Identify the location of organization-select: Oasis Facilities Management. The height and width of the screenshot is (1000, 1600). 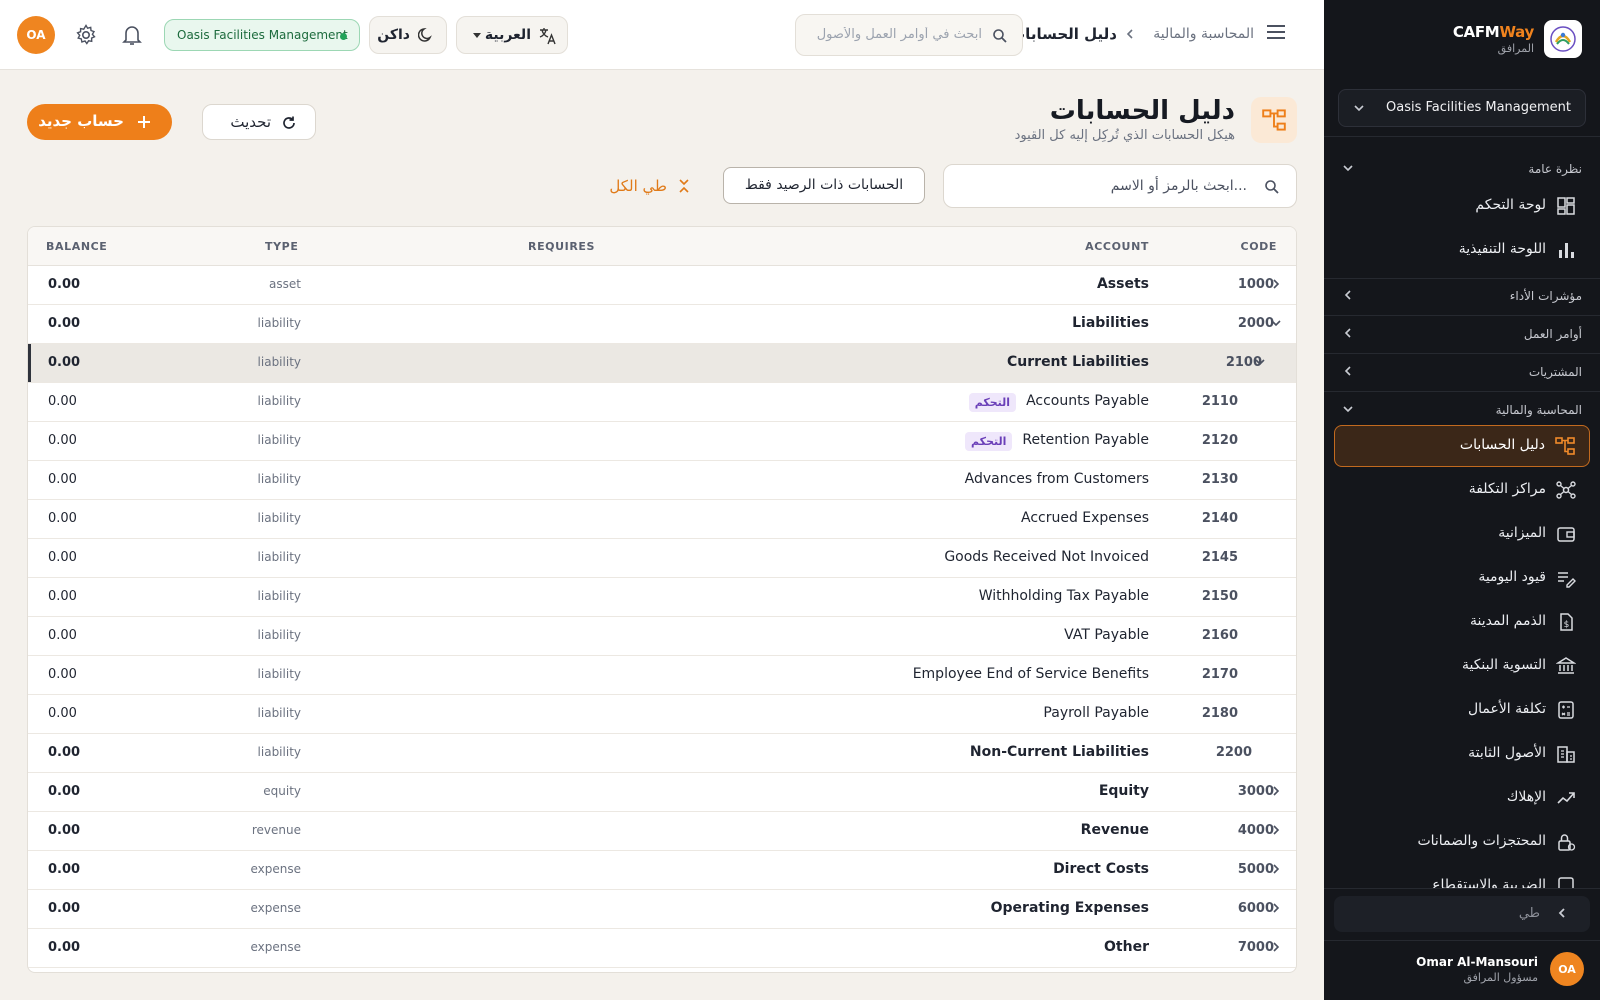
(1462, 108).